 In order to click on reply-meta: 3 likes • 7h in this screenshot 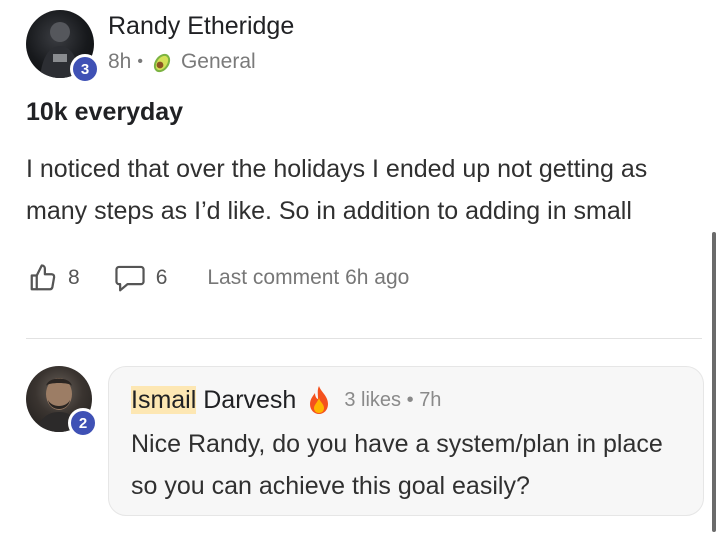, I will do `click(392, 400)`.